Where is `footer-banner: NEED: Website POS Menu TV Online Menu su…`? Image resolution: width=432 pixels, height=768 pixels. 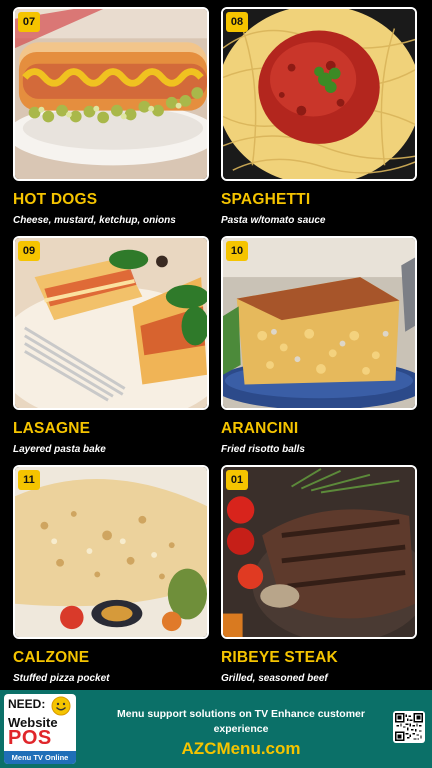
footer-banner: NEED: Website POS Menu TV Online Menu su… is located at coordinates (216, 729).